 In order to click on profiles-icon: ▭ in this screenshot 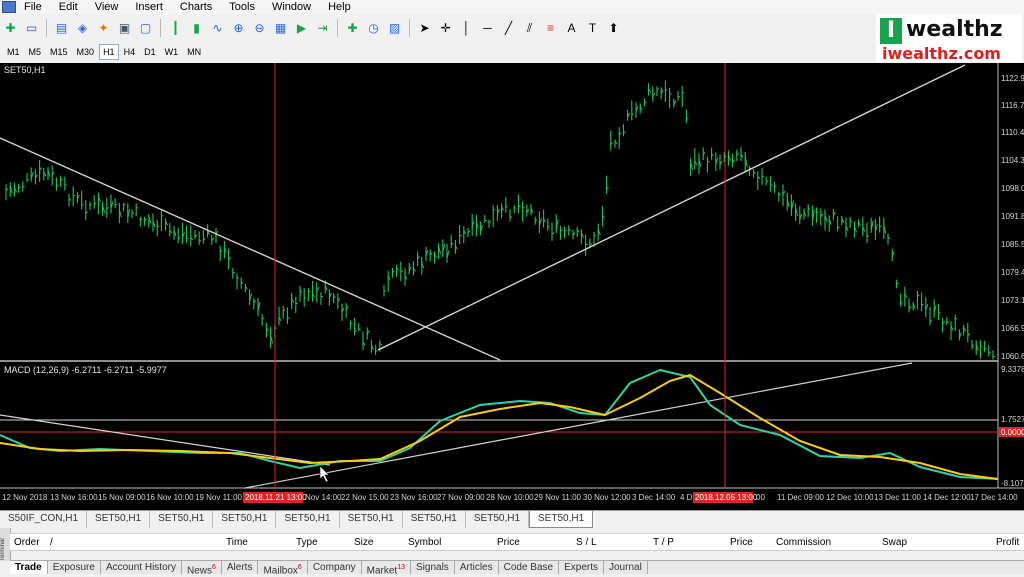, I will do `click(31, 28)`.